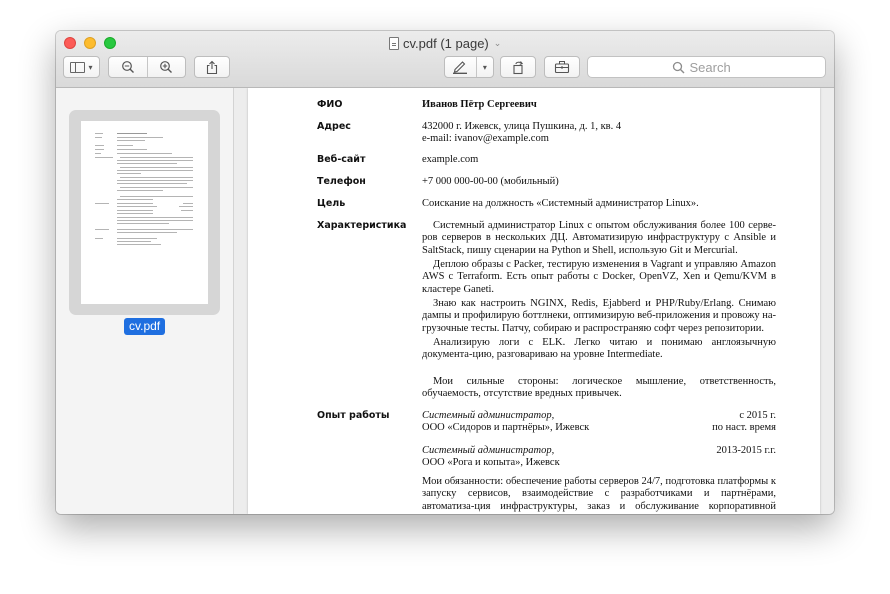  What do you see at coordinates (599, 451) in the screenshot?
I see `job-row: Системный администратор, 2013-2015 г.г.` at bounding box center [599, 451].